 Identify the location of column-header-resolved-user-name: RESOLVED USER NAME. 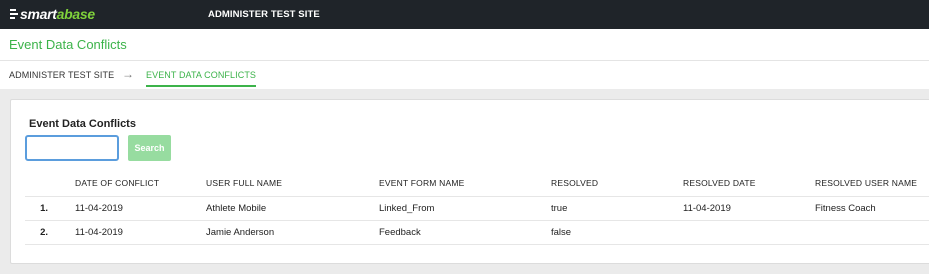
(866, 183).